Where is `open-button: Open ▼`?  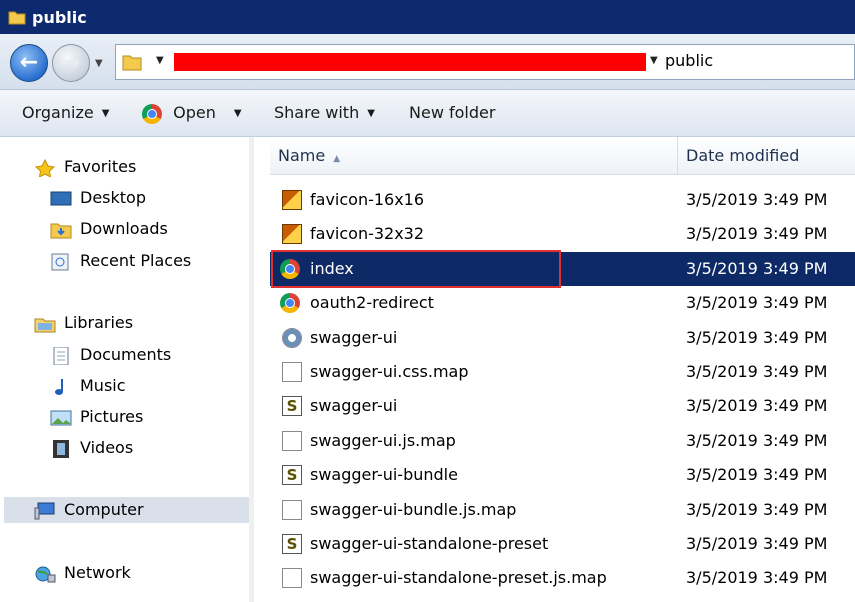
open-button: Open ▼ is located at coordinates (192, 113).